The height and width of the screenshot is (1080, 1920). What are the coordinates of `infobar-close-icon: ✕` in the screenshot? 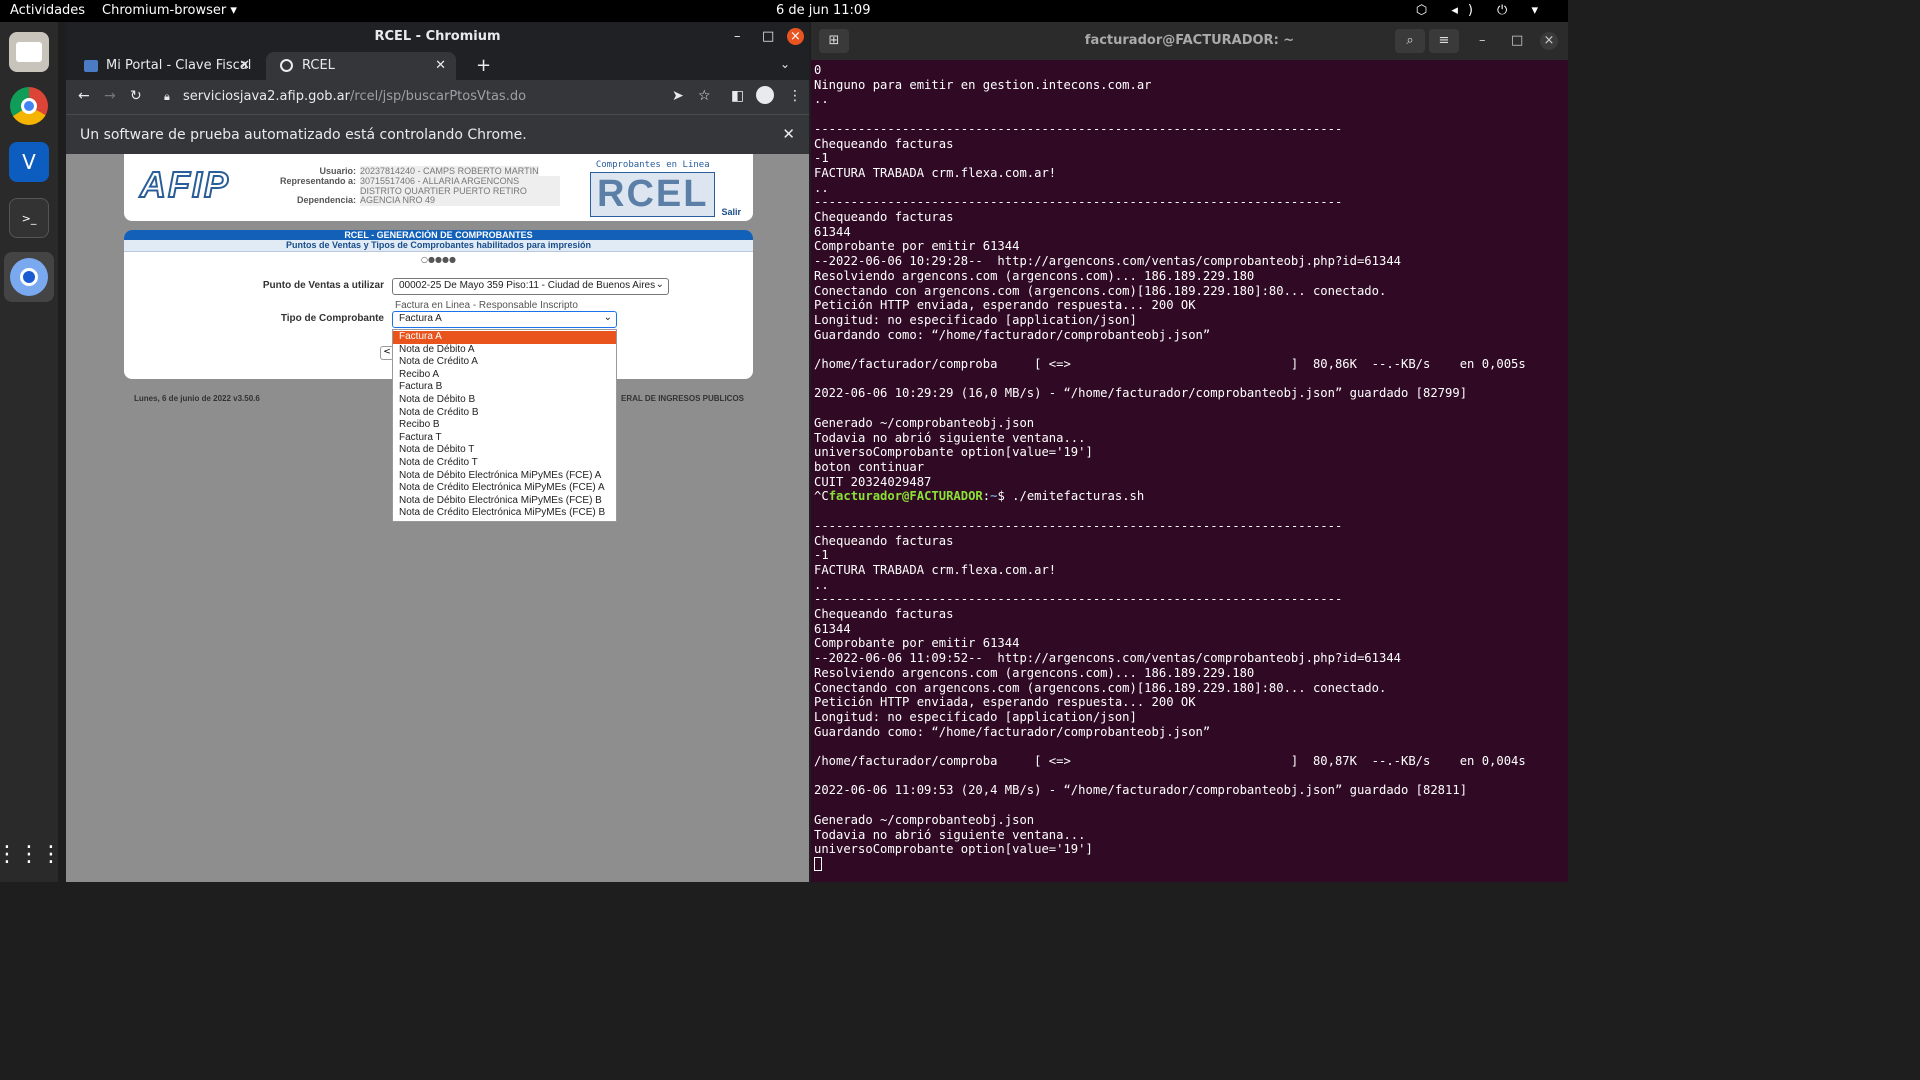 It's located at (788, 134).